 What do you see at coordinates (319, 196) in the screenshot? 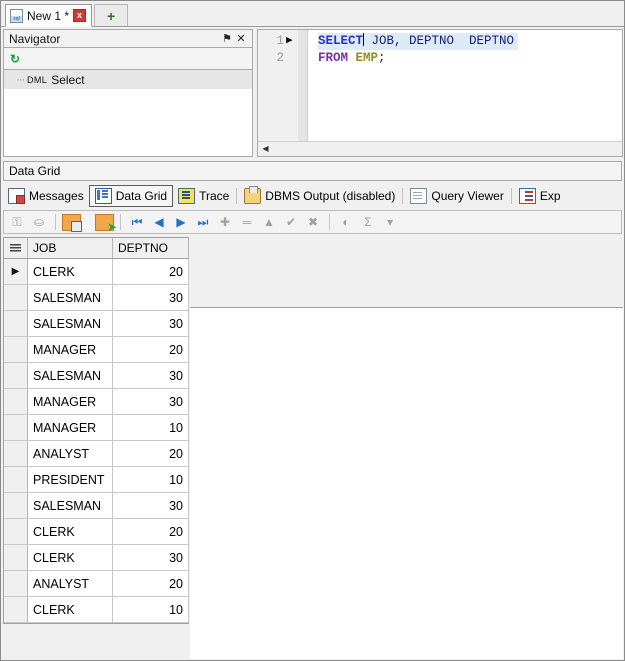
I see `tab-dbms-output: DBMS Output (disabled)` at bounding box center [319, 196].